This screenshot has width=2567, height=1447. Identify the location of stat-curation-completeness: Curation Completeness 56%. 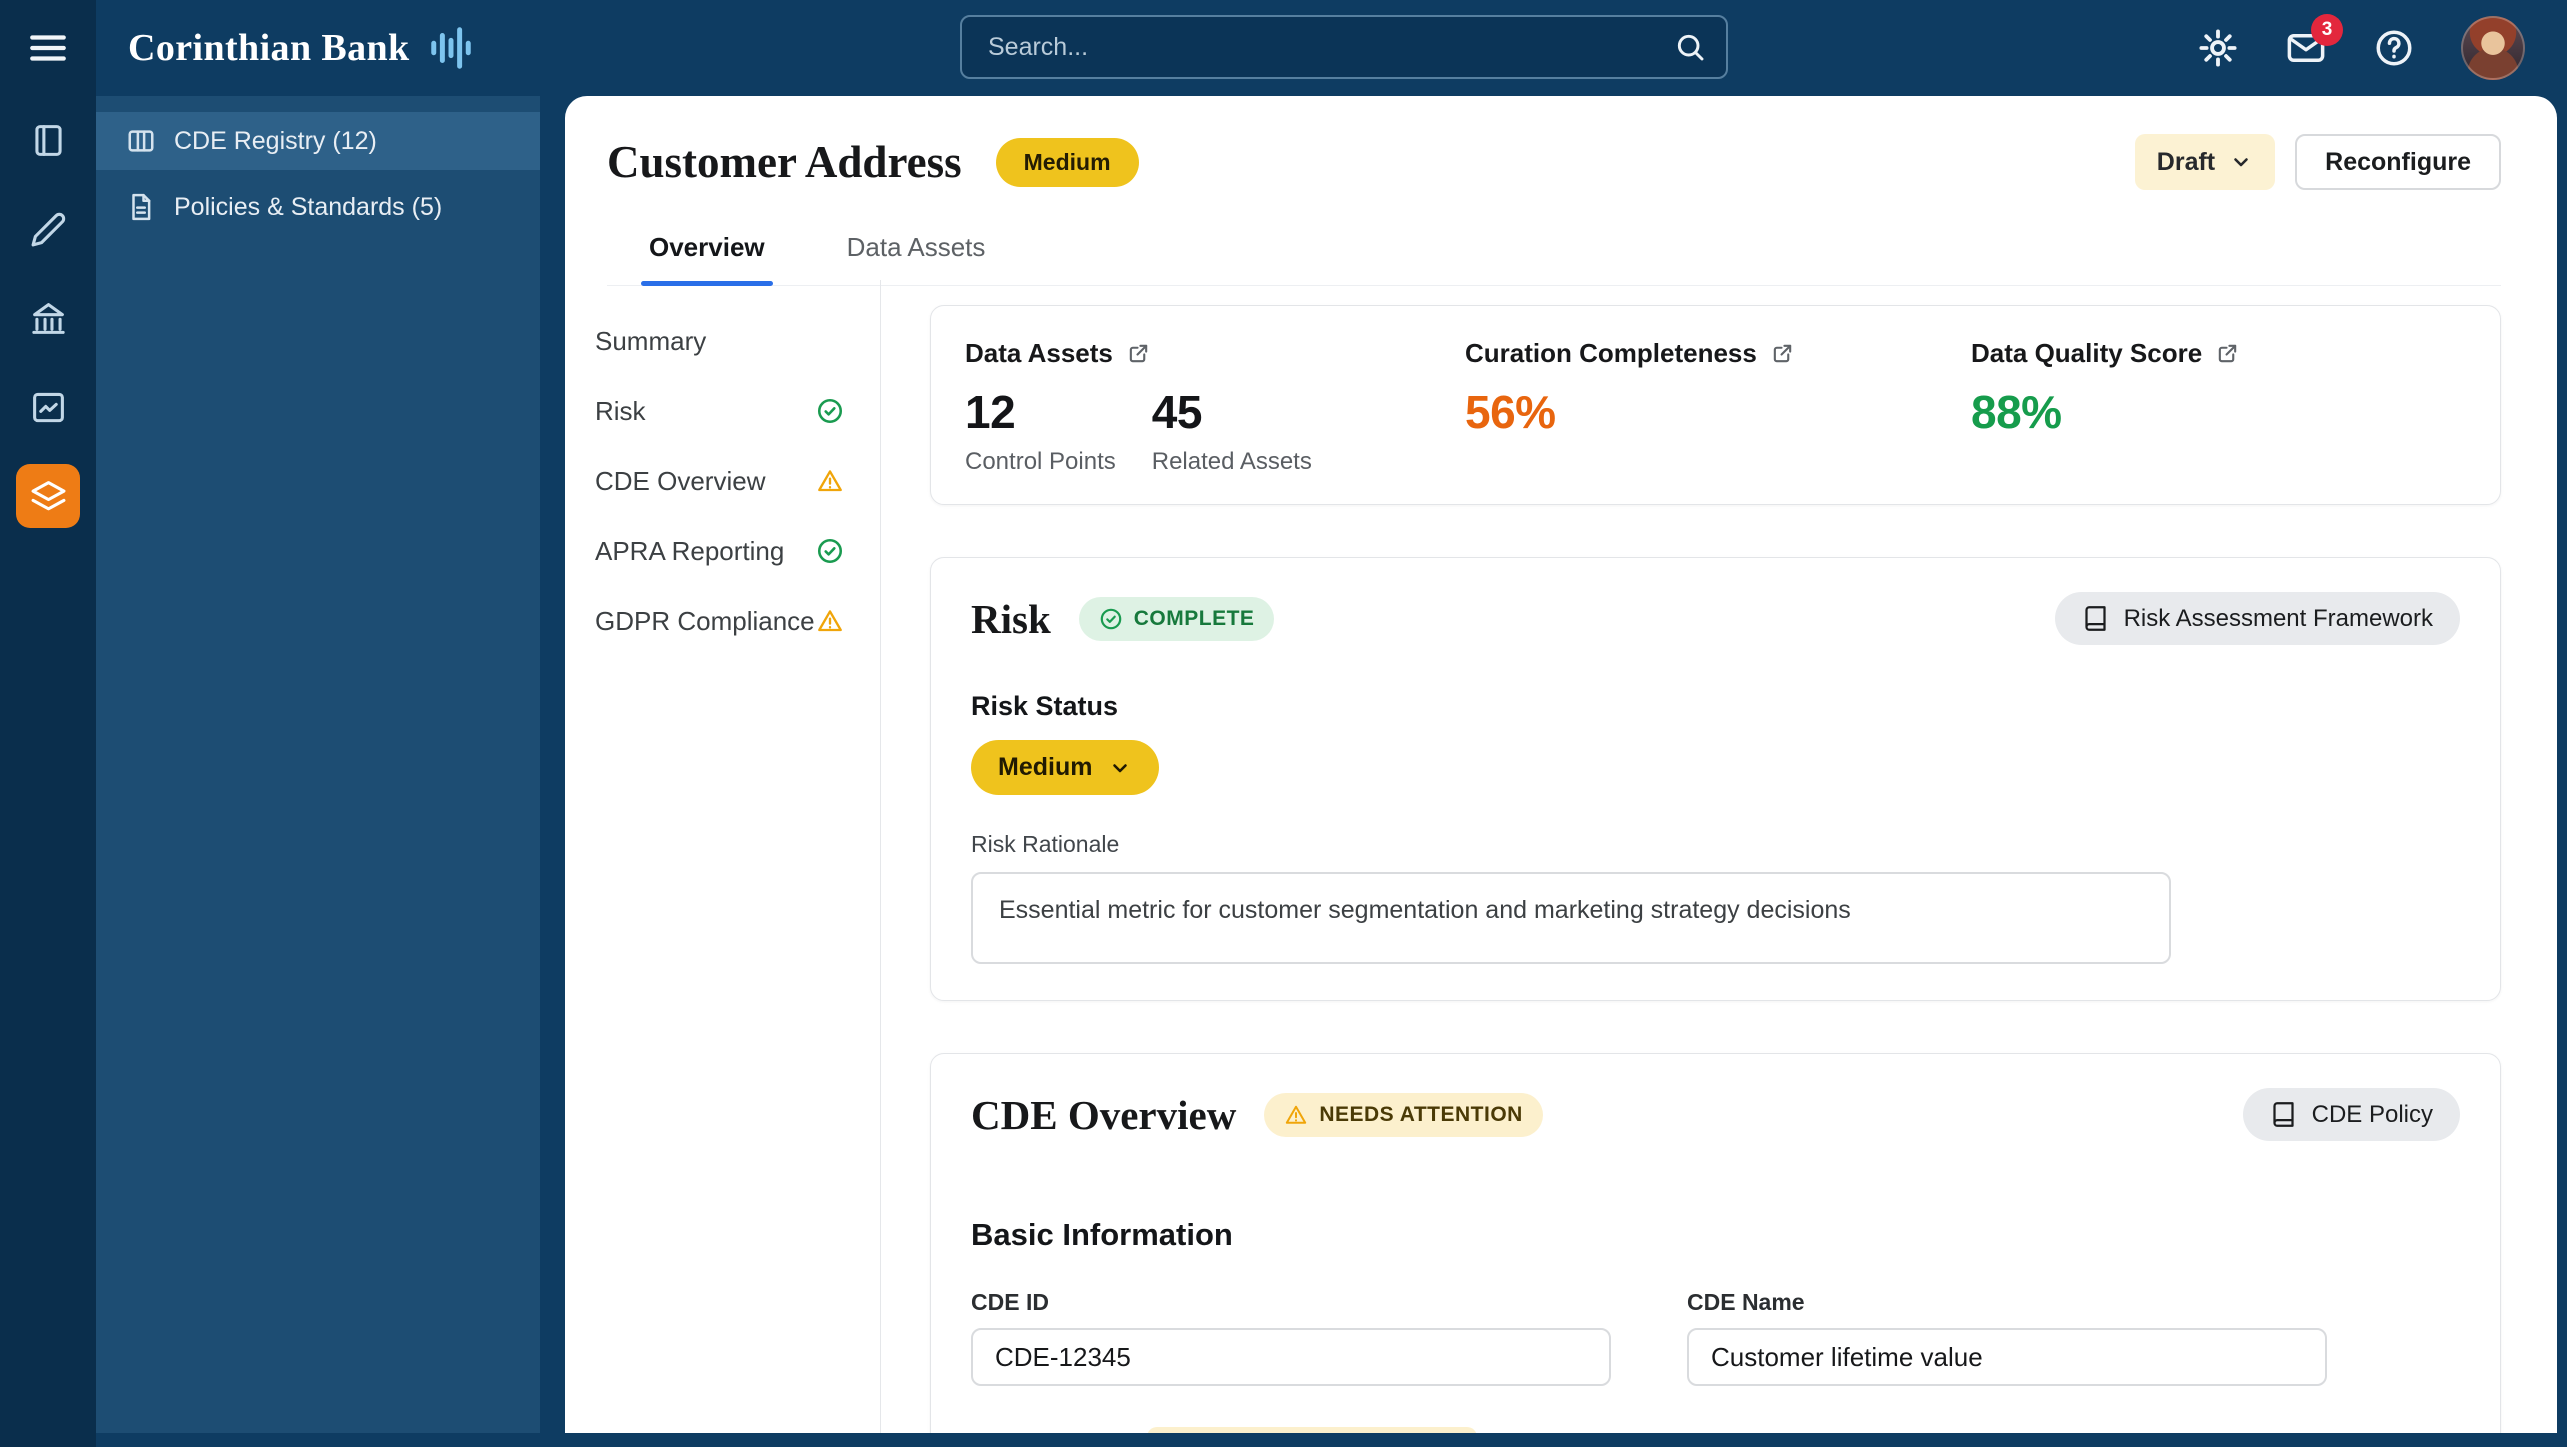
(1718, 407).